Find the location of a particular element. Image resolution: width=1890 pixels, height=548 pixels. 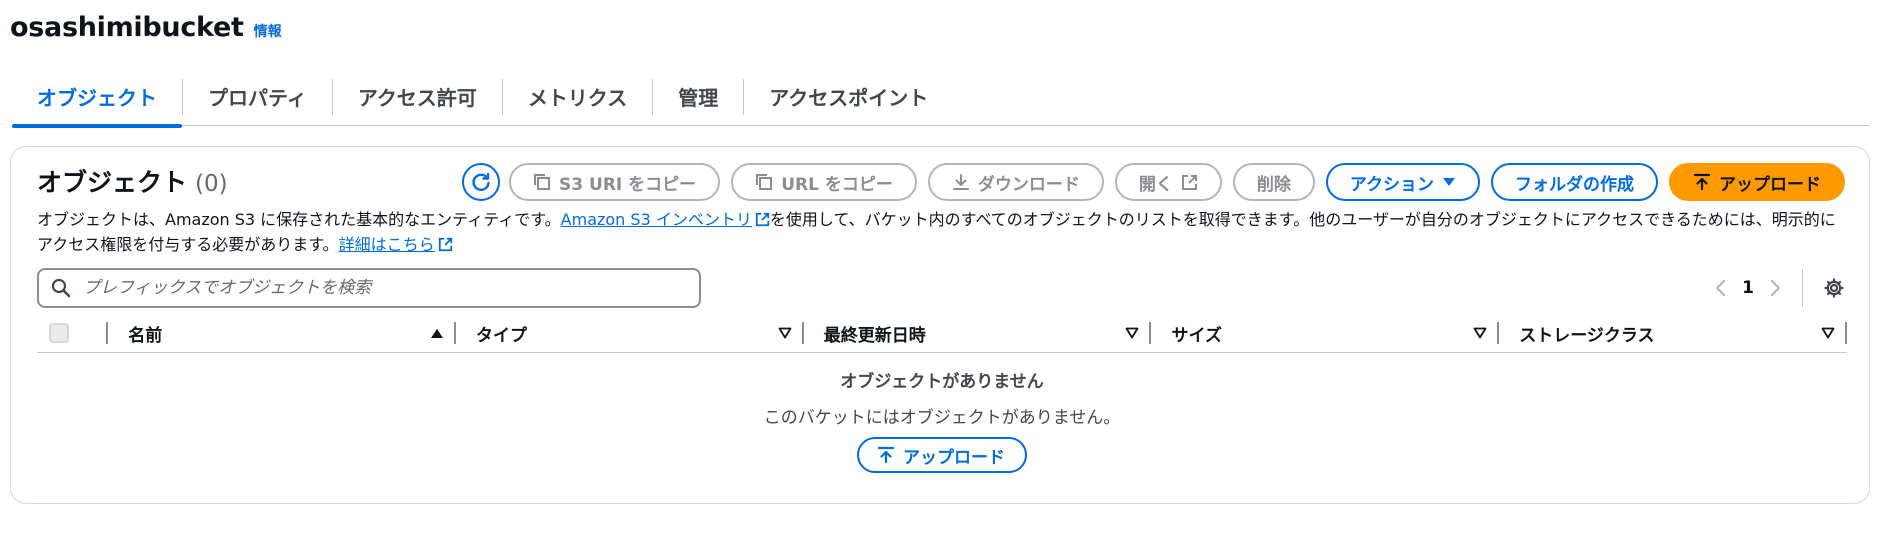

sort-ascending-icon is located at coordinates (436, 333).